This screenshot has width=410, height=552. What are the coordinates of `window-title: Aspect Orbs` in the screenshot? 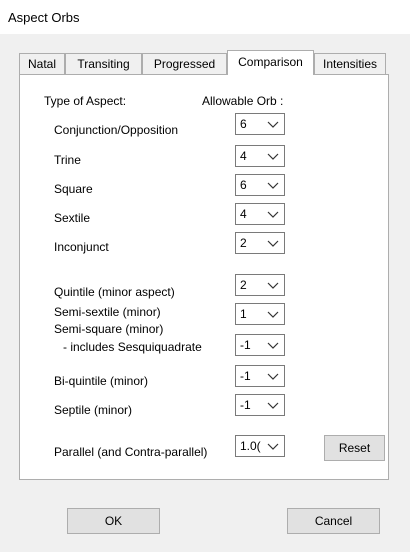 It's located at (44, 17).